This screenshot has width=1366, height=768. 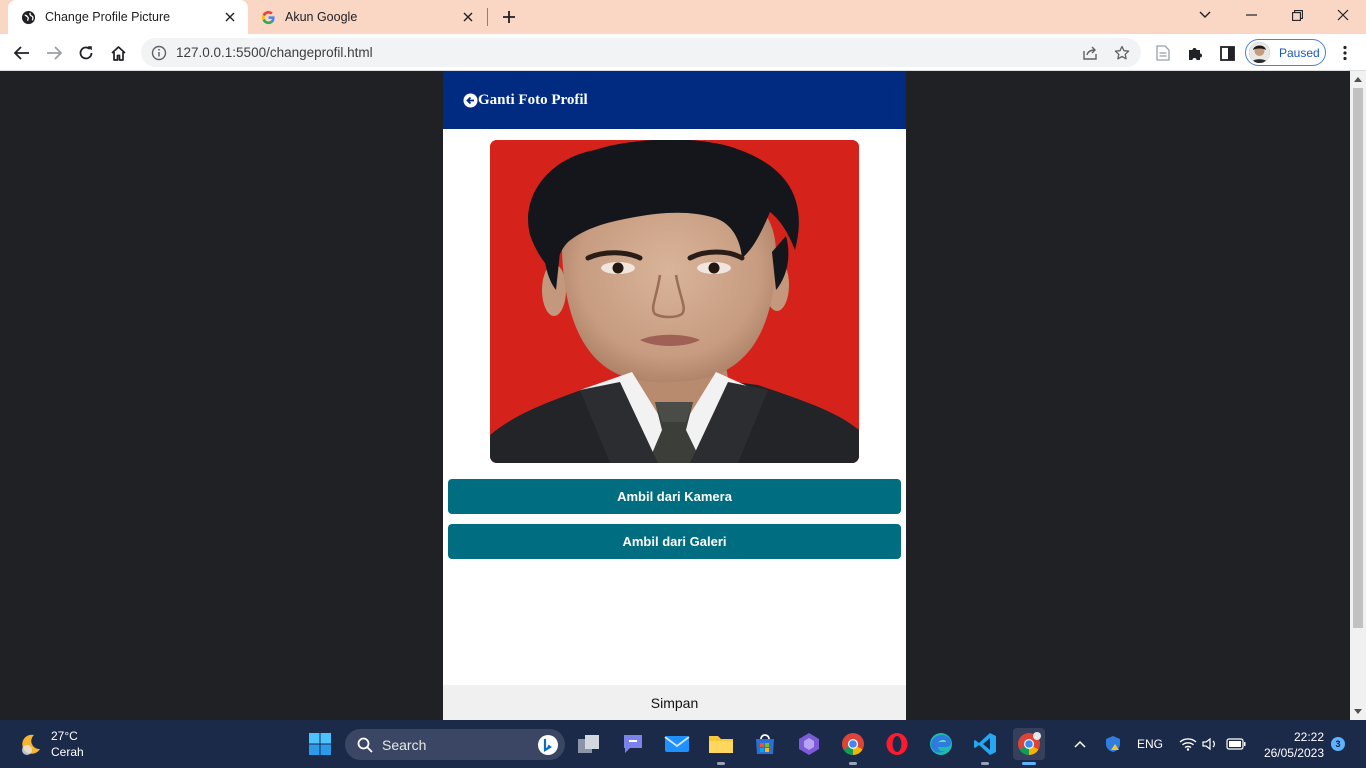 I want to click on windows-logo-icon, so click(x=320, y=744).